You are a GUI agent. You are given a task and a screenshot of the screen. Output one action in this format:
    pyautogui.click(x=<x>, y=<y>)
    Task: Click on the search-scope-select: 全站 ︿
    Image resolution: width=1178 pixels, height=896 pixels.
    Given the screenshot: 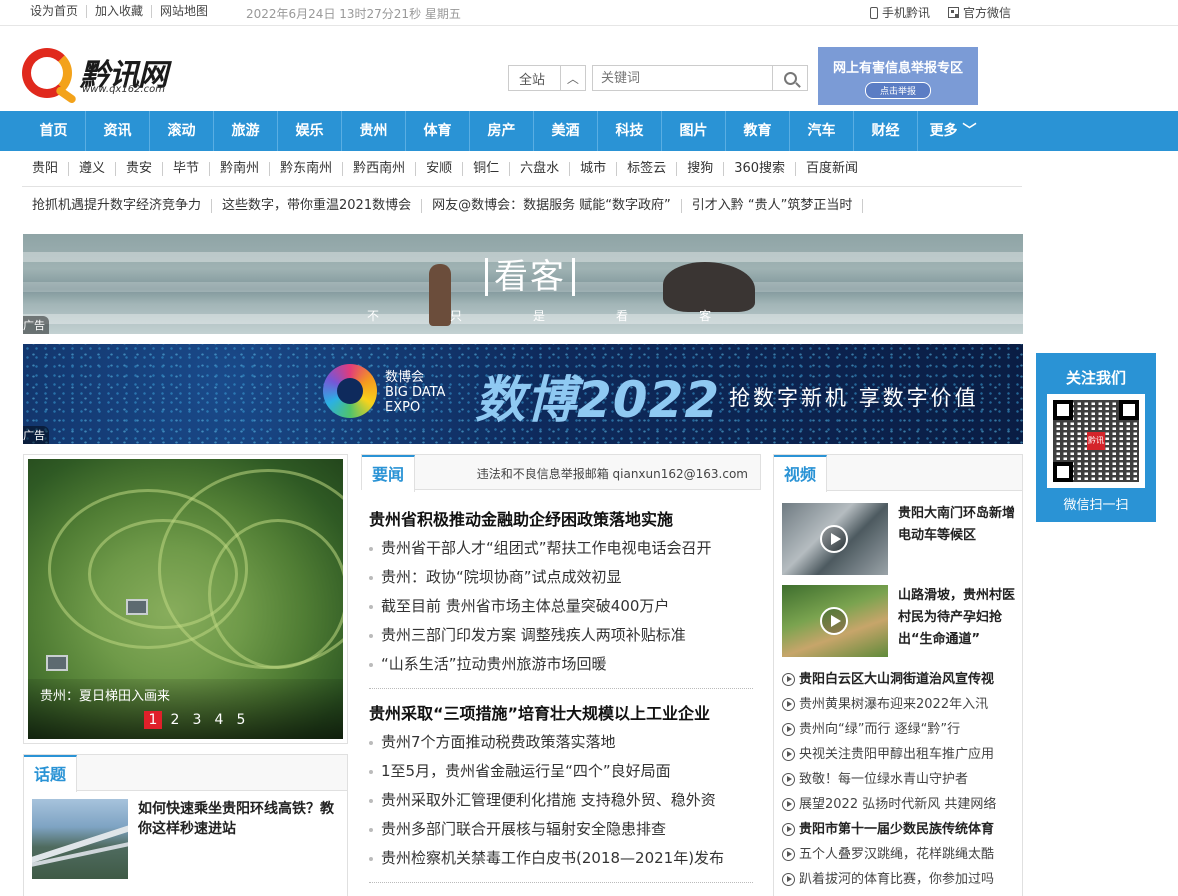 What is the action you would take?
    pyautogui.click(x=547, y=78)
    